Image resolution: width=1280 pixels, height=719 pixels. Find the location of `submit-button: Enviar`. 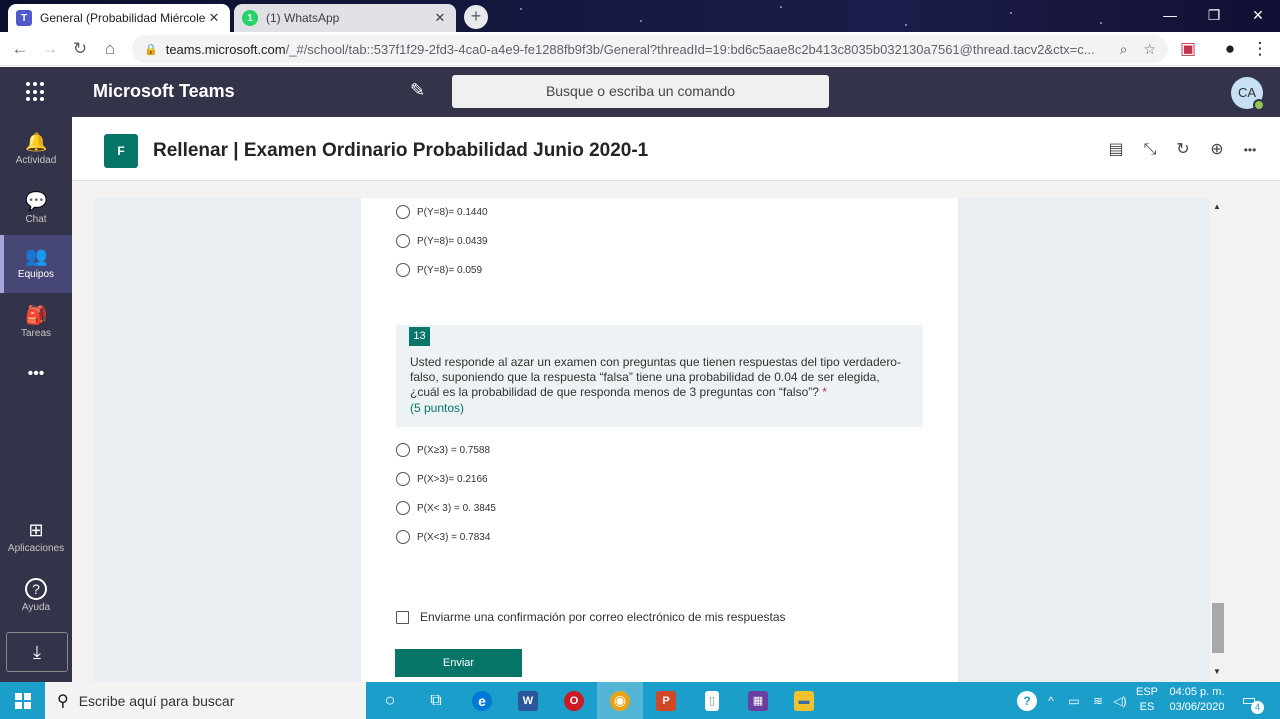

submit-button: Enviar is located at coordinates (458, 663).